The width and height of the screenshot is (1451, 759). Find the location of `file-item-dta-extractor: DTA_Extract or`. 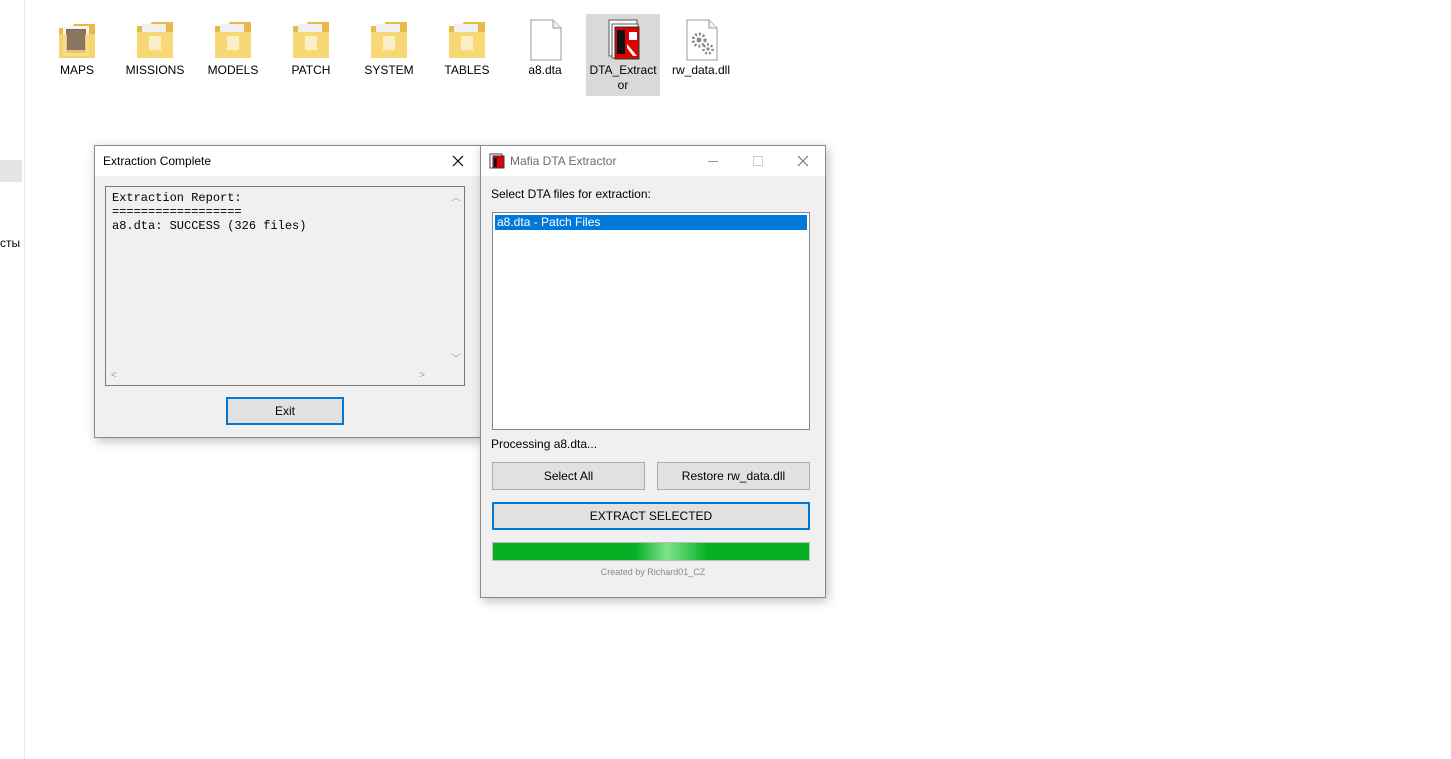

file-item-dta-extractor: DTA_Extract or is located at coordinates (623, 55).